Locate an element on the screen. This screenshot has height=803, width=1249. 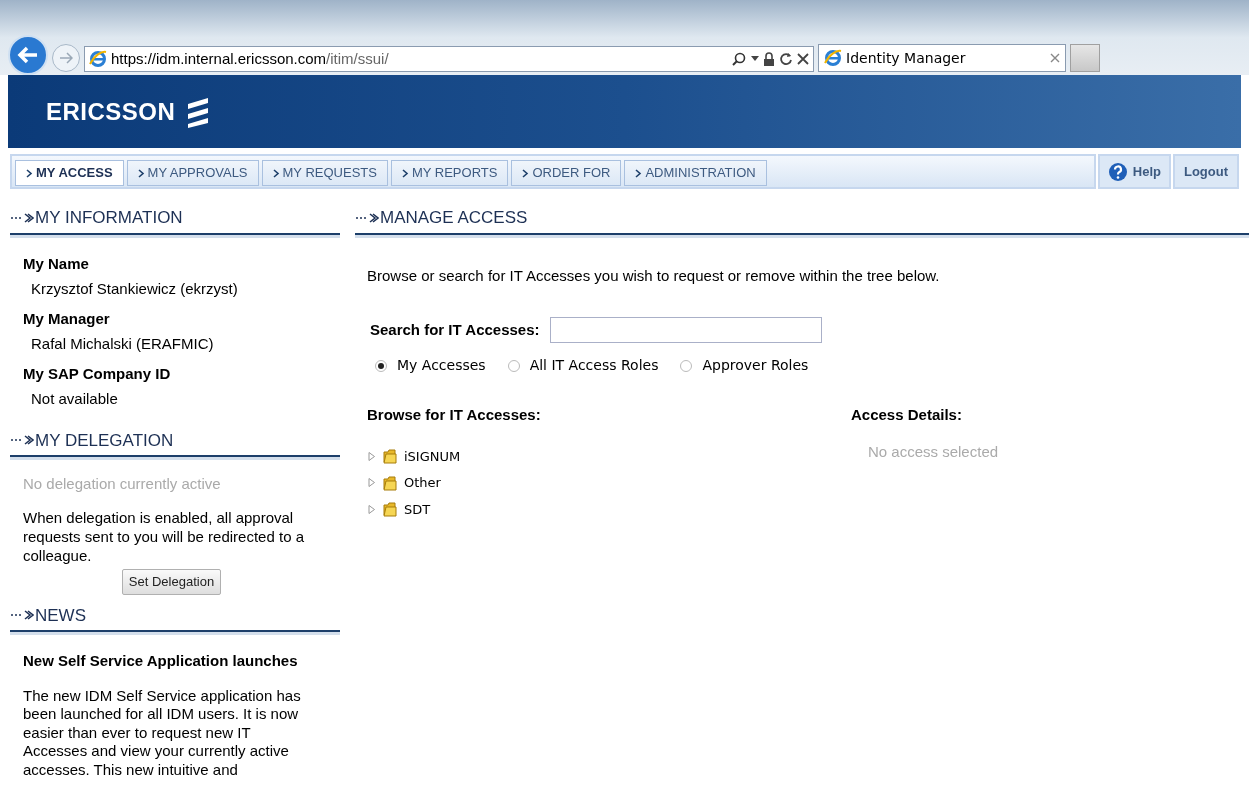
section-title: NEWS is located at coordinates (60, 615).